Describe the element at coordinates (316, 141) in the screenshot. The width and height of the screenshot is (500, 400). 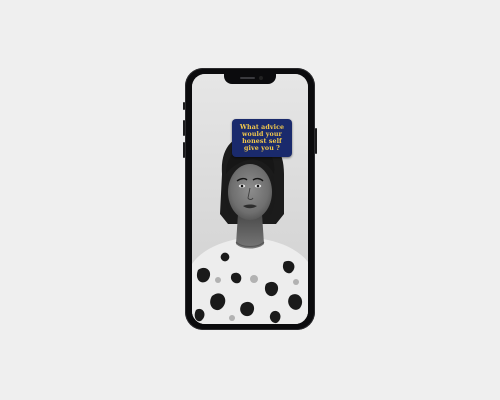
I see `power-button` at that location.